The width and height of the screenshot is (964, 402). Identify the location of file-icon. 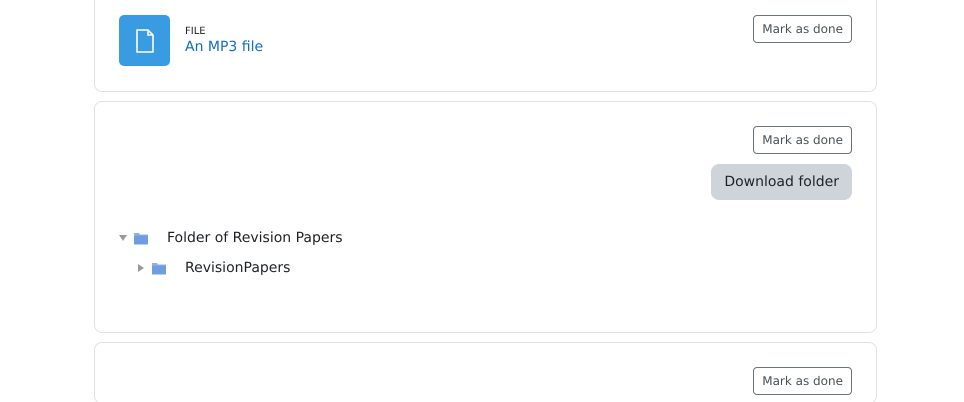
(144, 40).